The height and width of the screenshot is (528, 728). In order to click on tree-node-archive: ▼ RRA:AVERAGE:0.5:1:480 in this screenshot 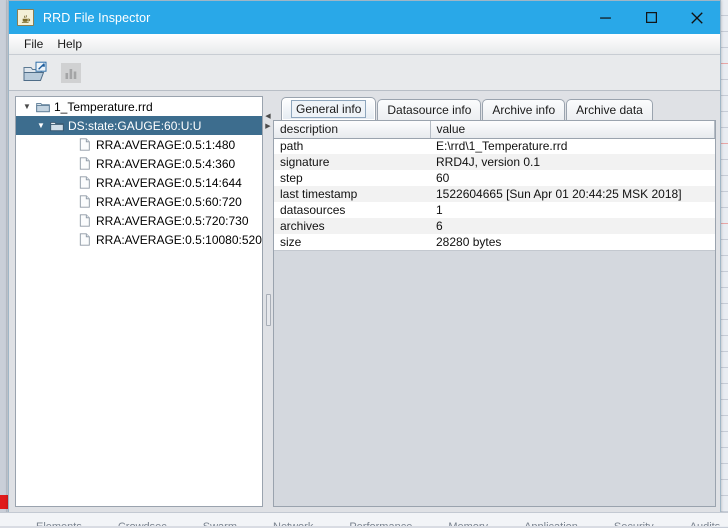, I will do `click(139, 144)`.